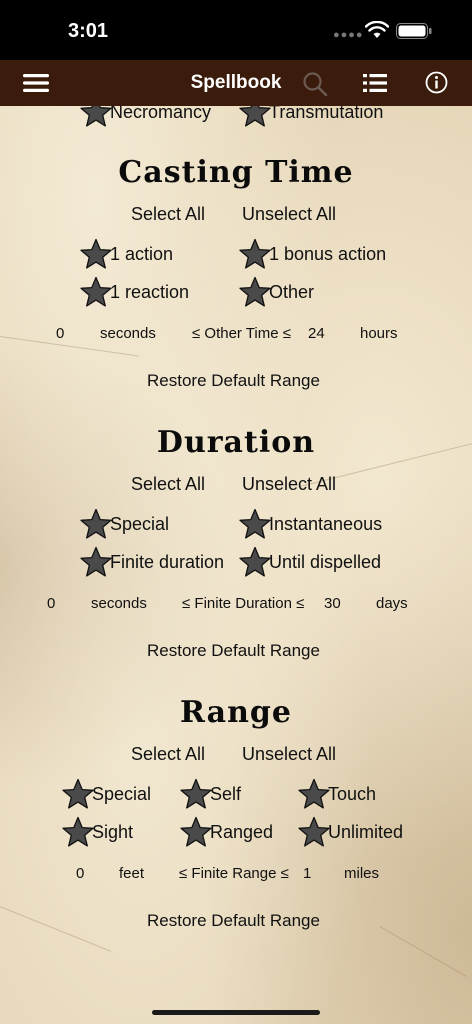  Describe the element at coordinates (128, 333) in the screenshot. I see `casting-min-unit-selector: seconds` at that location.